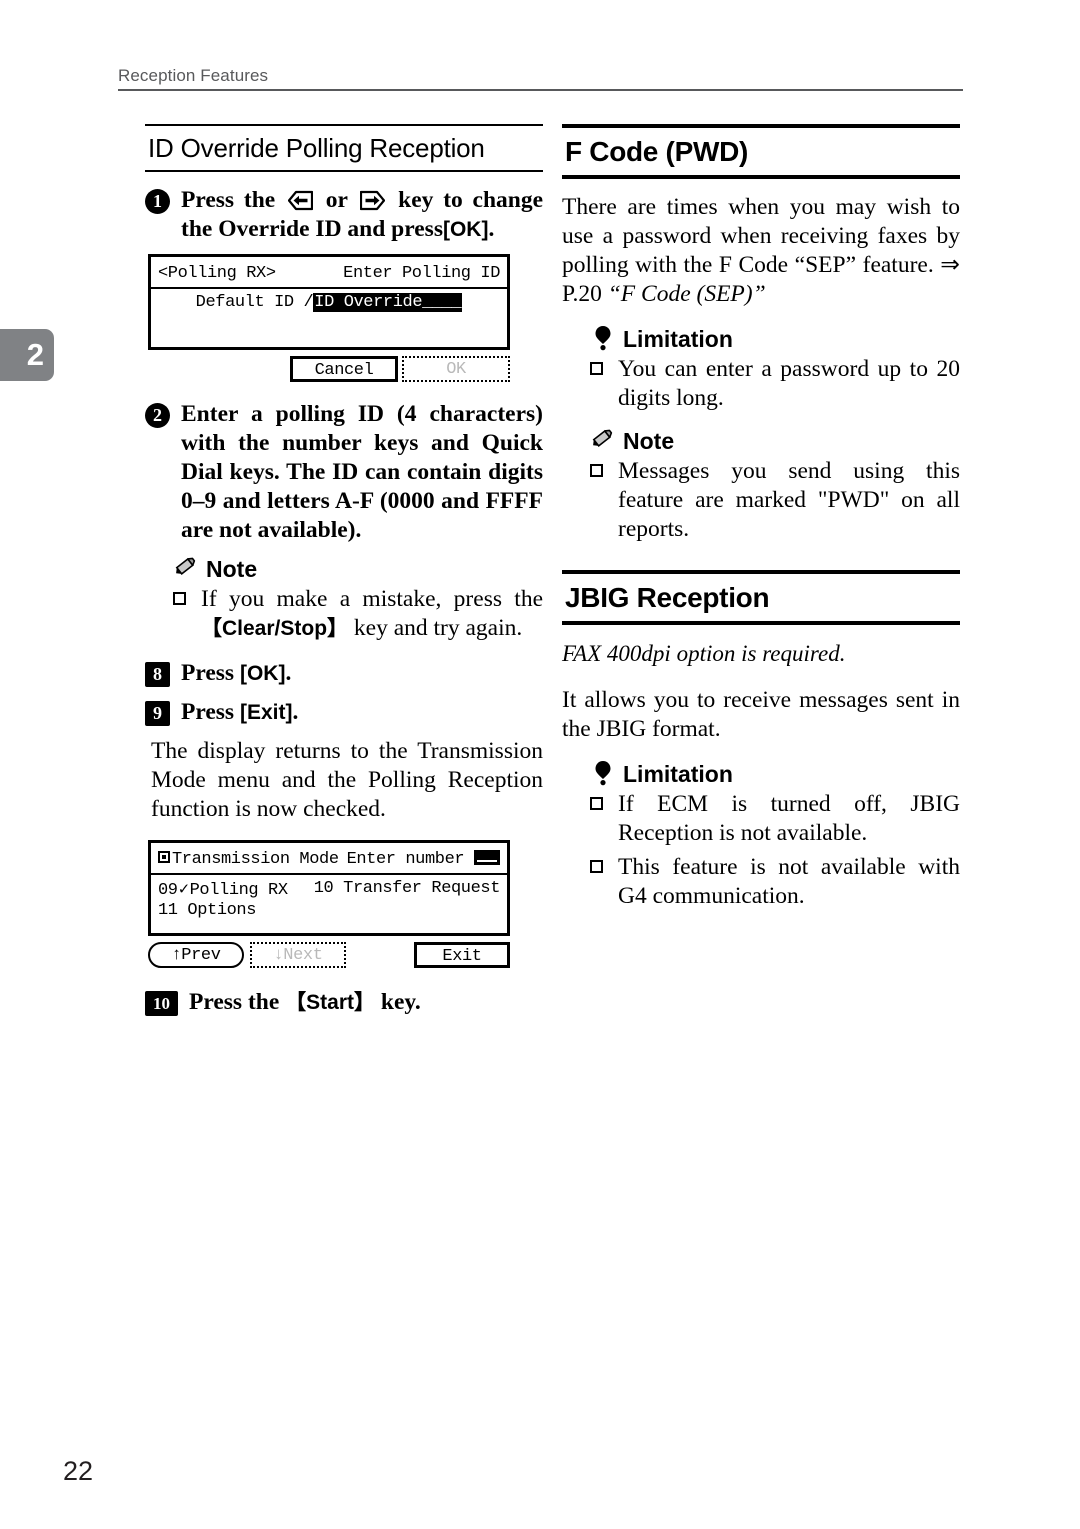  Describe the element at coordinates (298, 955) in the screenshot. I see `lcd-next-button: ↓Next` at that location.